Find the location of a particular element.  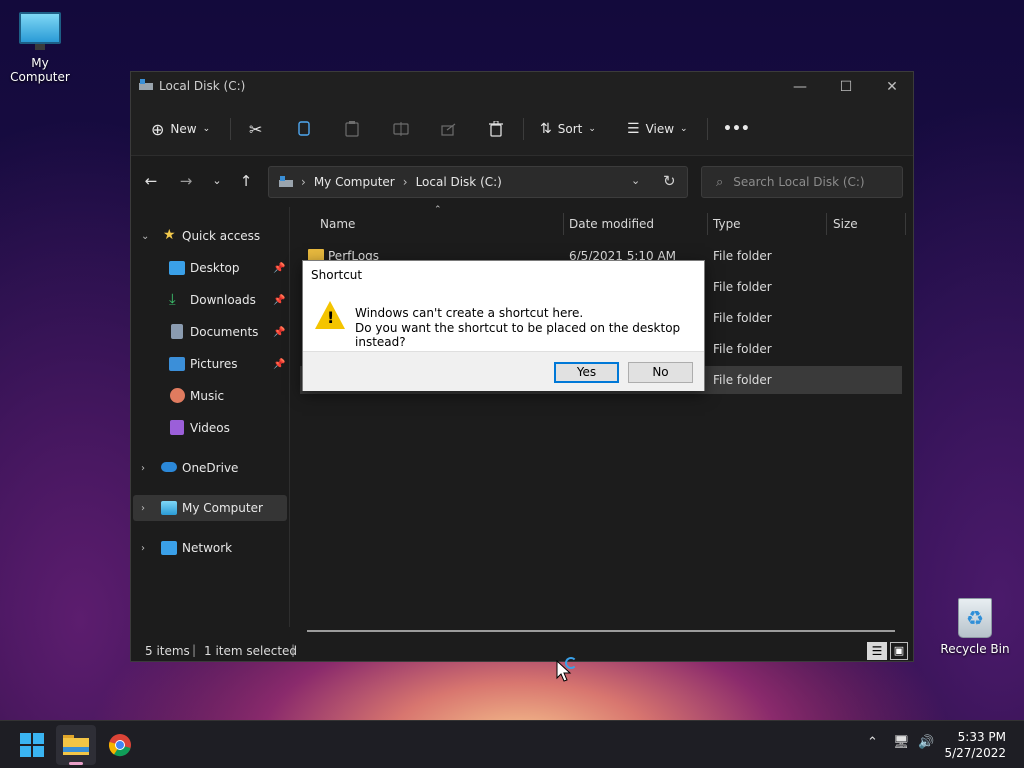

share-icon is located at coordinates (448, 129).